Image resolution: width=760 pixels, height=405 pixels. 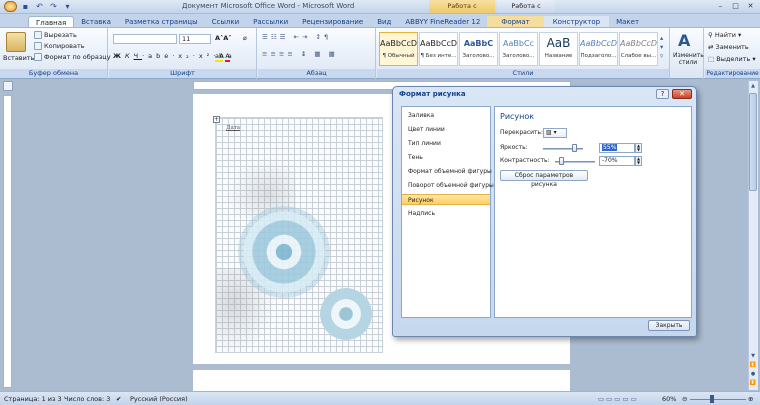 I want to click on recolor-dropdown: ▨ ▾, so click(x=555, y=133).